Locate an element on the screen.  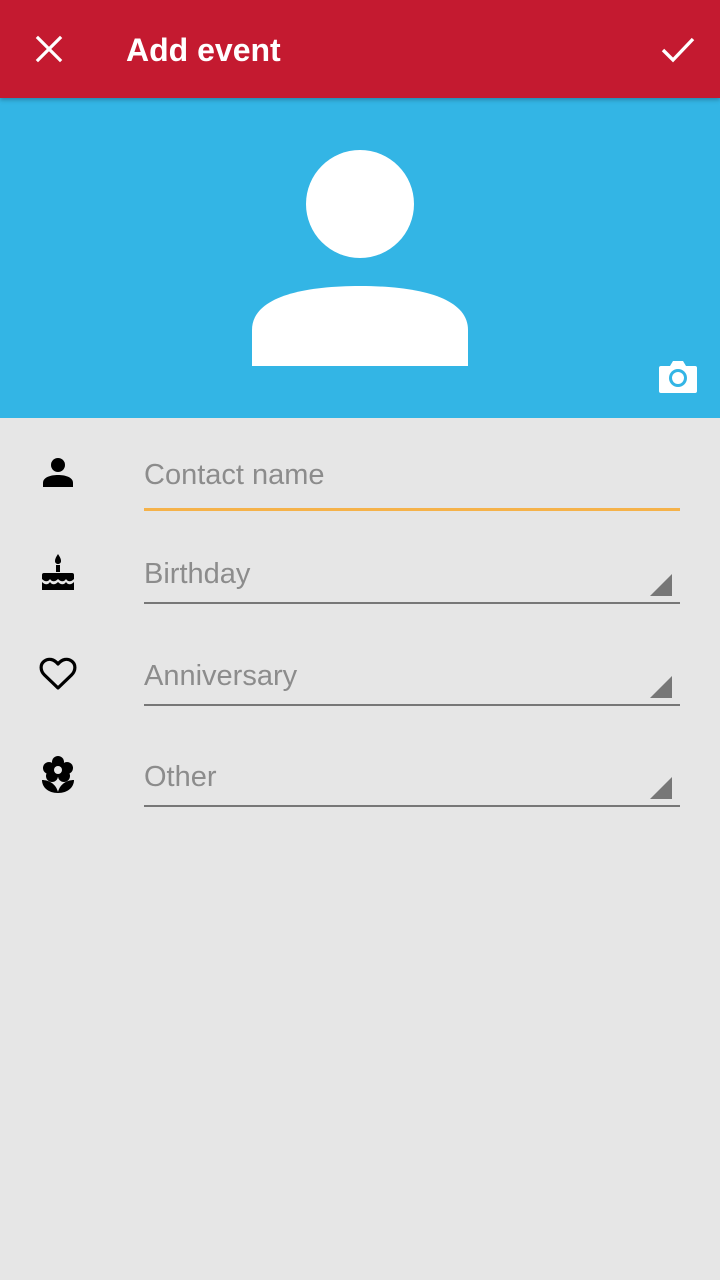
close-button is located at coordinates (49, 49).